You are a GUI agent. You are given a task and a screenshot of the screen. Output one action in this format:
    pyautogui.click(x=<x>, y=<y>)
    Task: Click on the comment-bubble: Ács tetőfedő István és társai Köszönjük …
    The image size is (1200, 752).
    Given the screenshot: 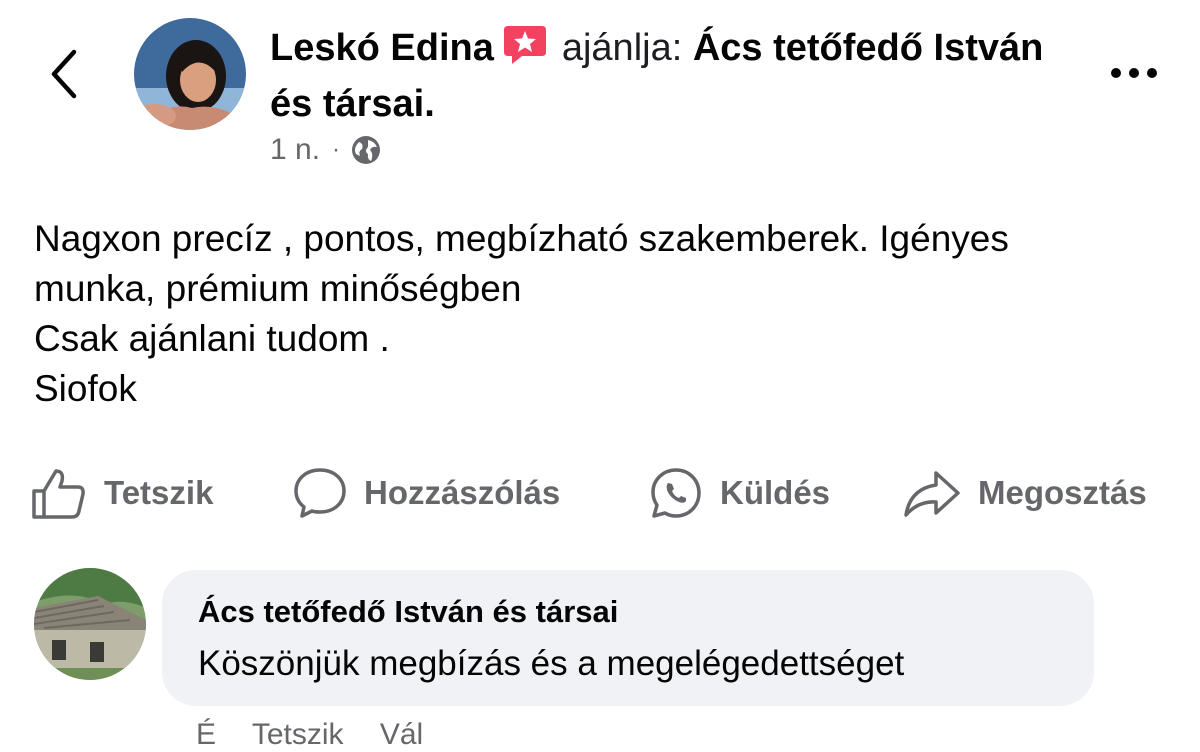 What is the action you would take?
    pyautogui.click(x=628, y=638)
    